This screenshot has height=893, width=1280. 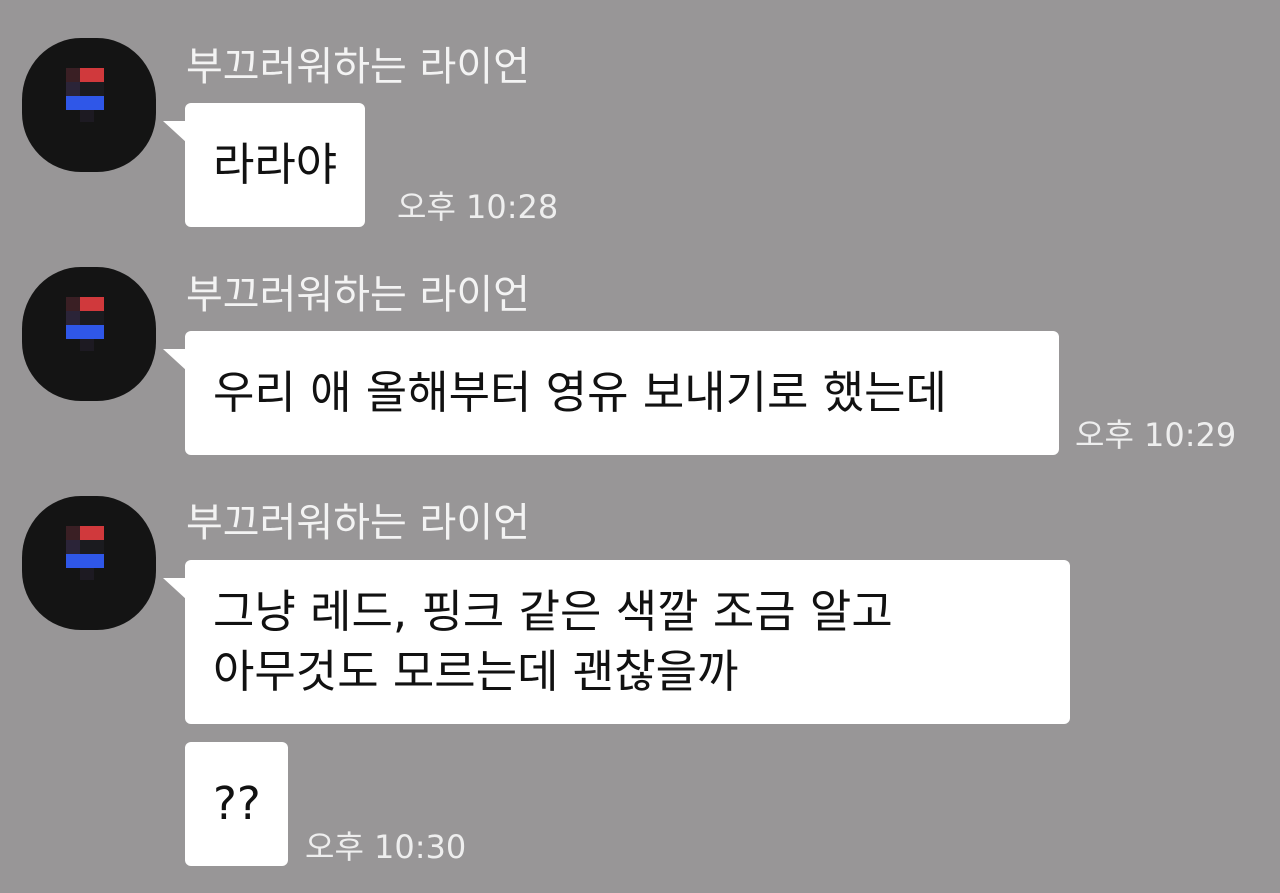 I want to click on message-text: ??, so click(x=237, y=803).